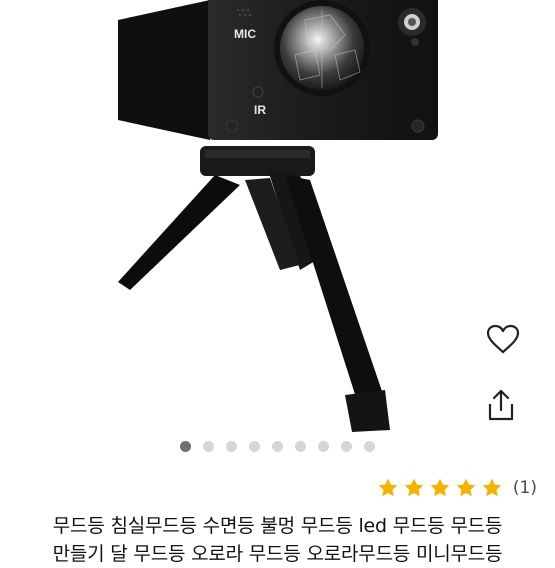  Describe the element at coordinates (501, 405) in the screenshot. I see `share-upload-icon` at that location.